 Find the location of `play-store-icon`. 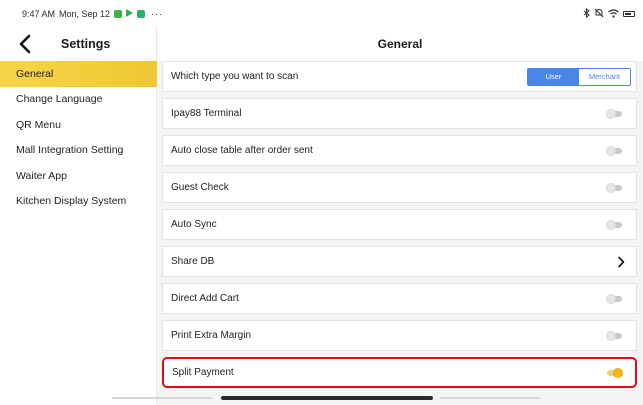

play-store-icon is located at coordinates (130, 14).